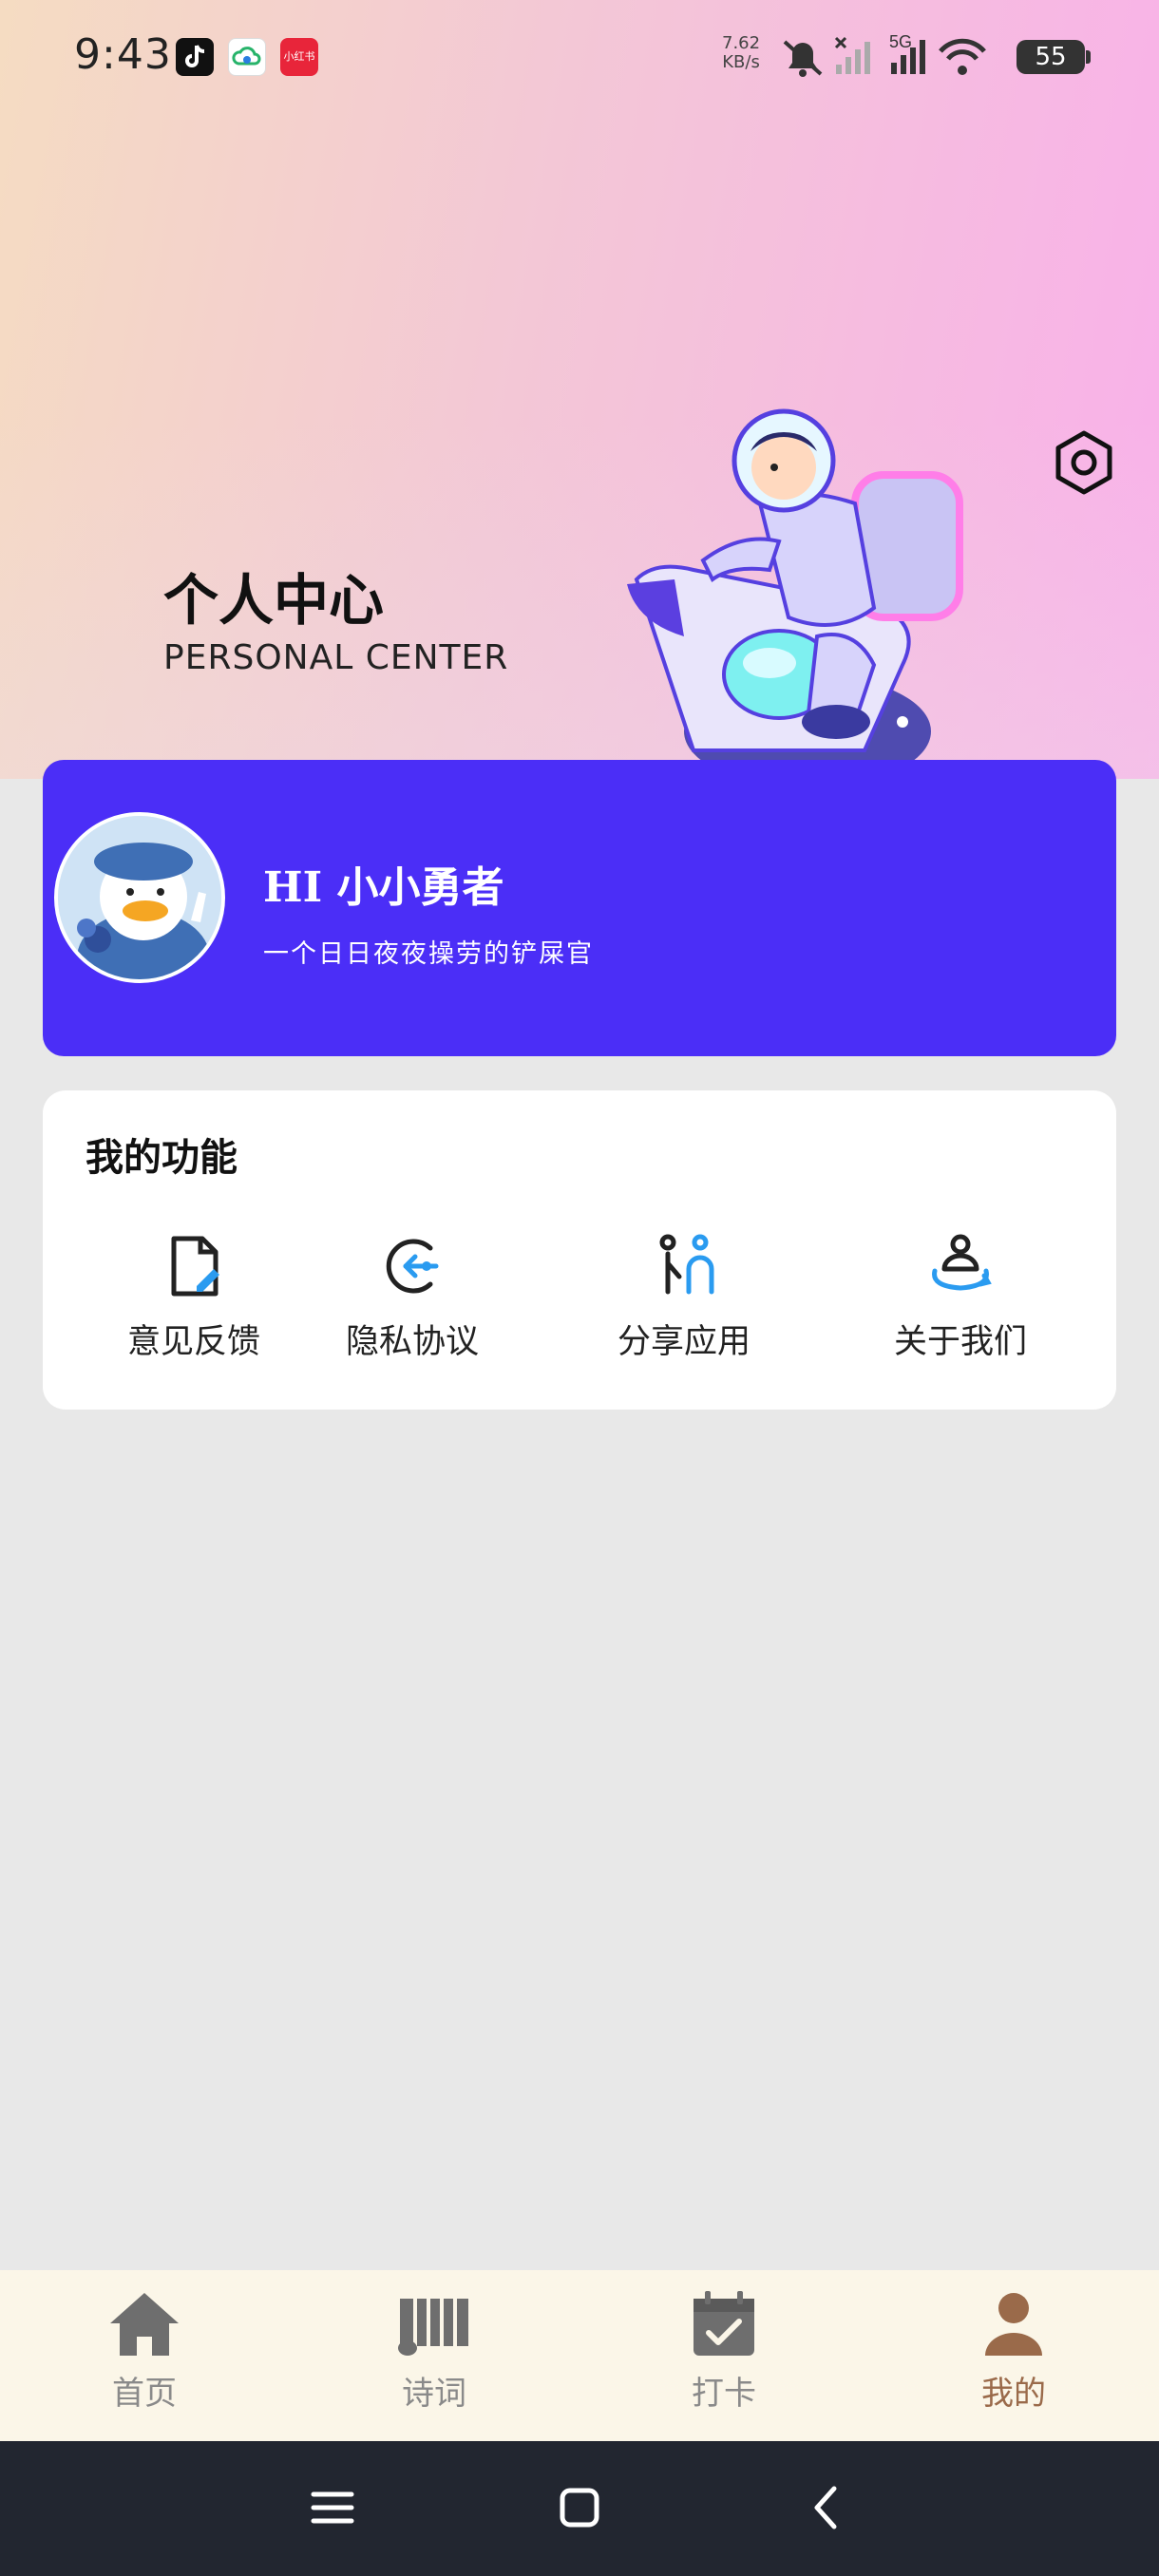 This screenshot has width=1159, height=2576. Describe the element at coordinates (433, 2327) in the screenshot. I see `scroll-icon` at that location.